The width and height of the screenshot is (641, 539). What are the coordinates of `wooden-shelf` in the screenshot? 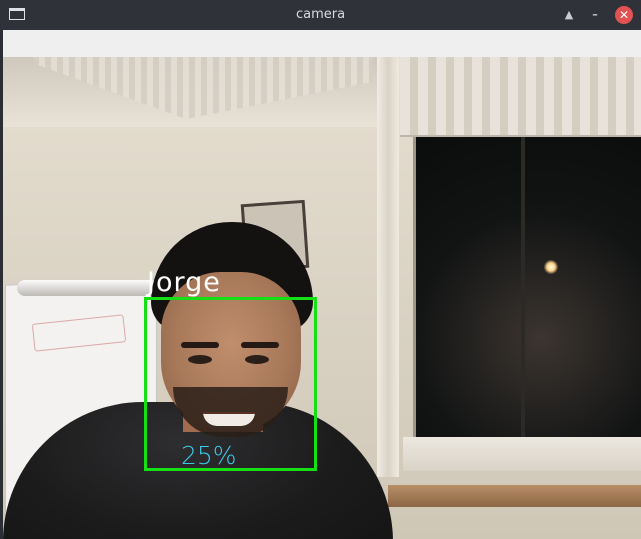 It's located at (514, 496).